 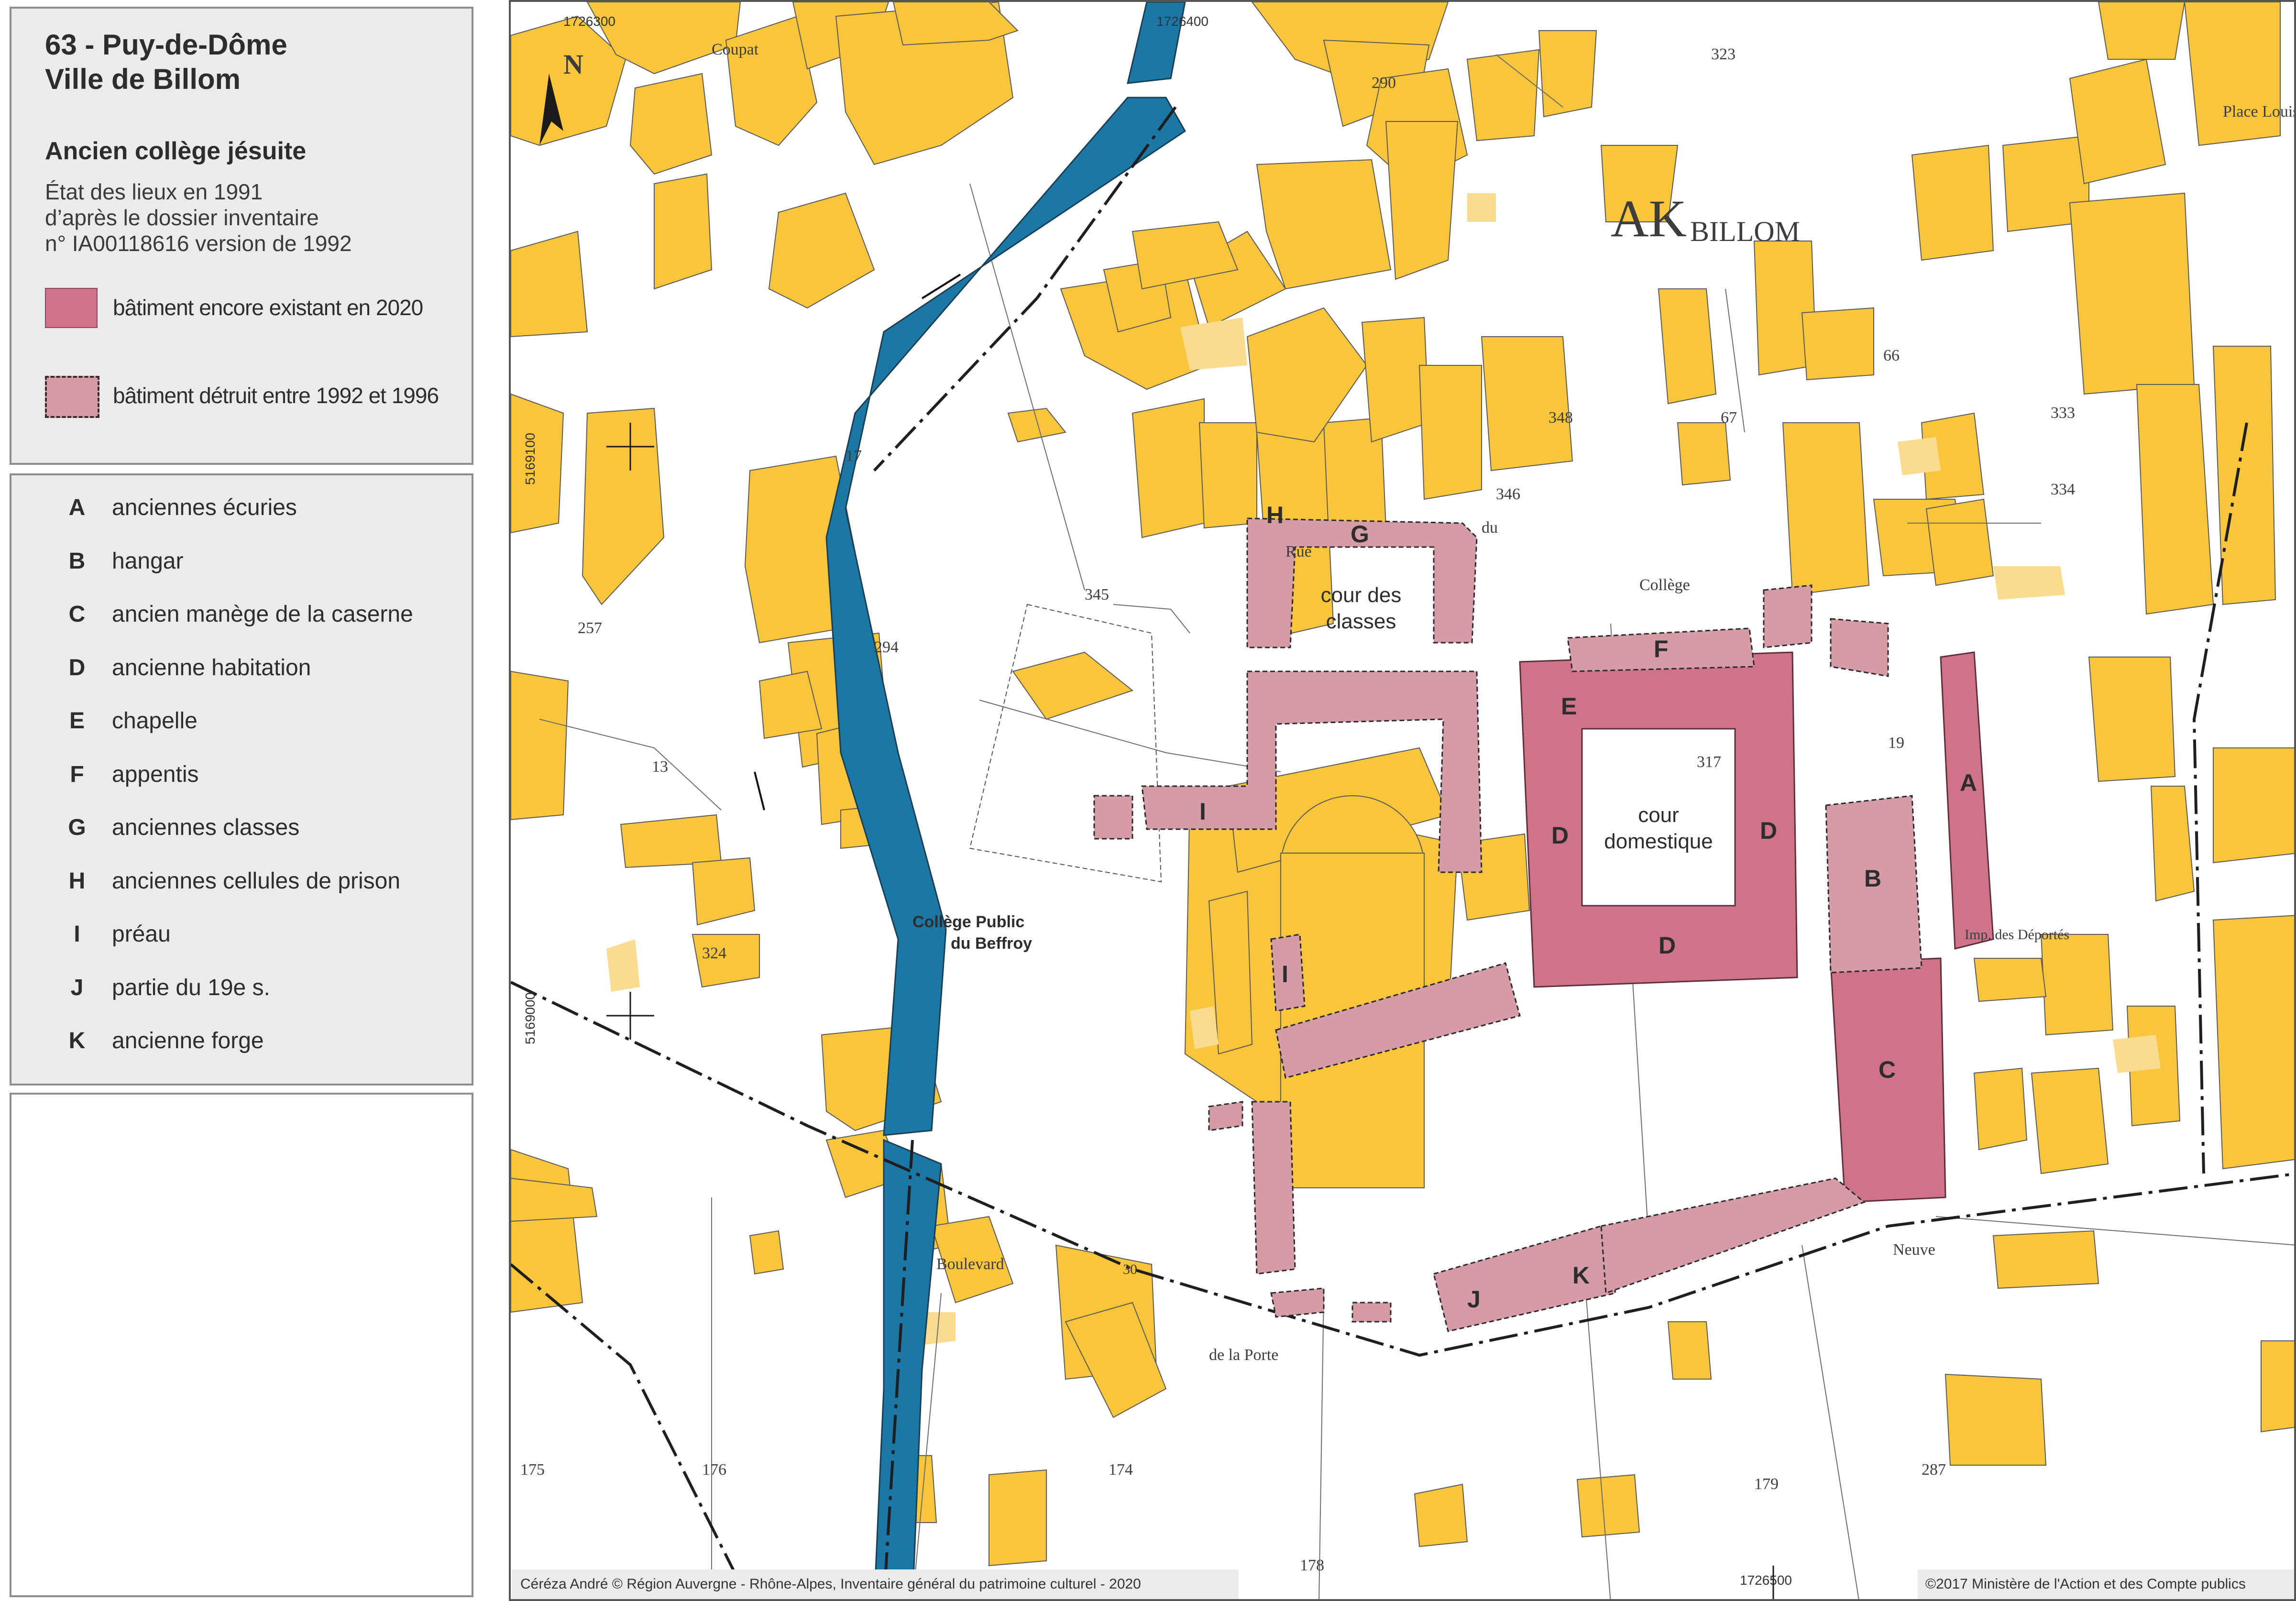 What do you see at coordinates (1285, 974) in the screenshot?
I see `label-i-2: I` at bounding box center [1285, 974].